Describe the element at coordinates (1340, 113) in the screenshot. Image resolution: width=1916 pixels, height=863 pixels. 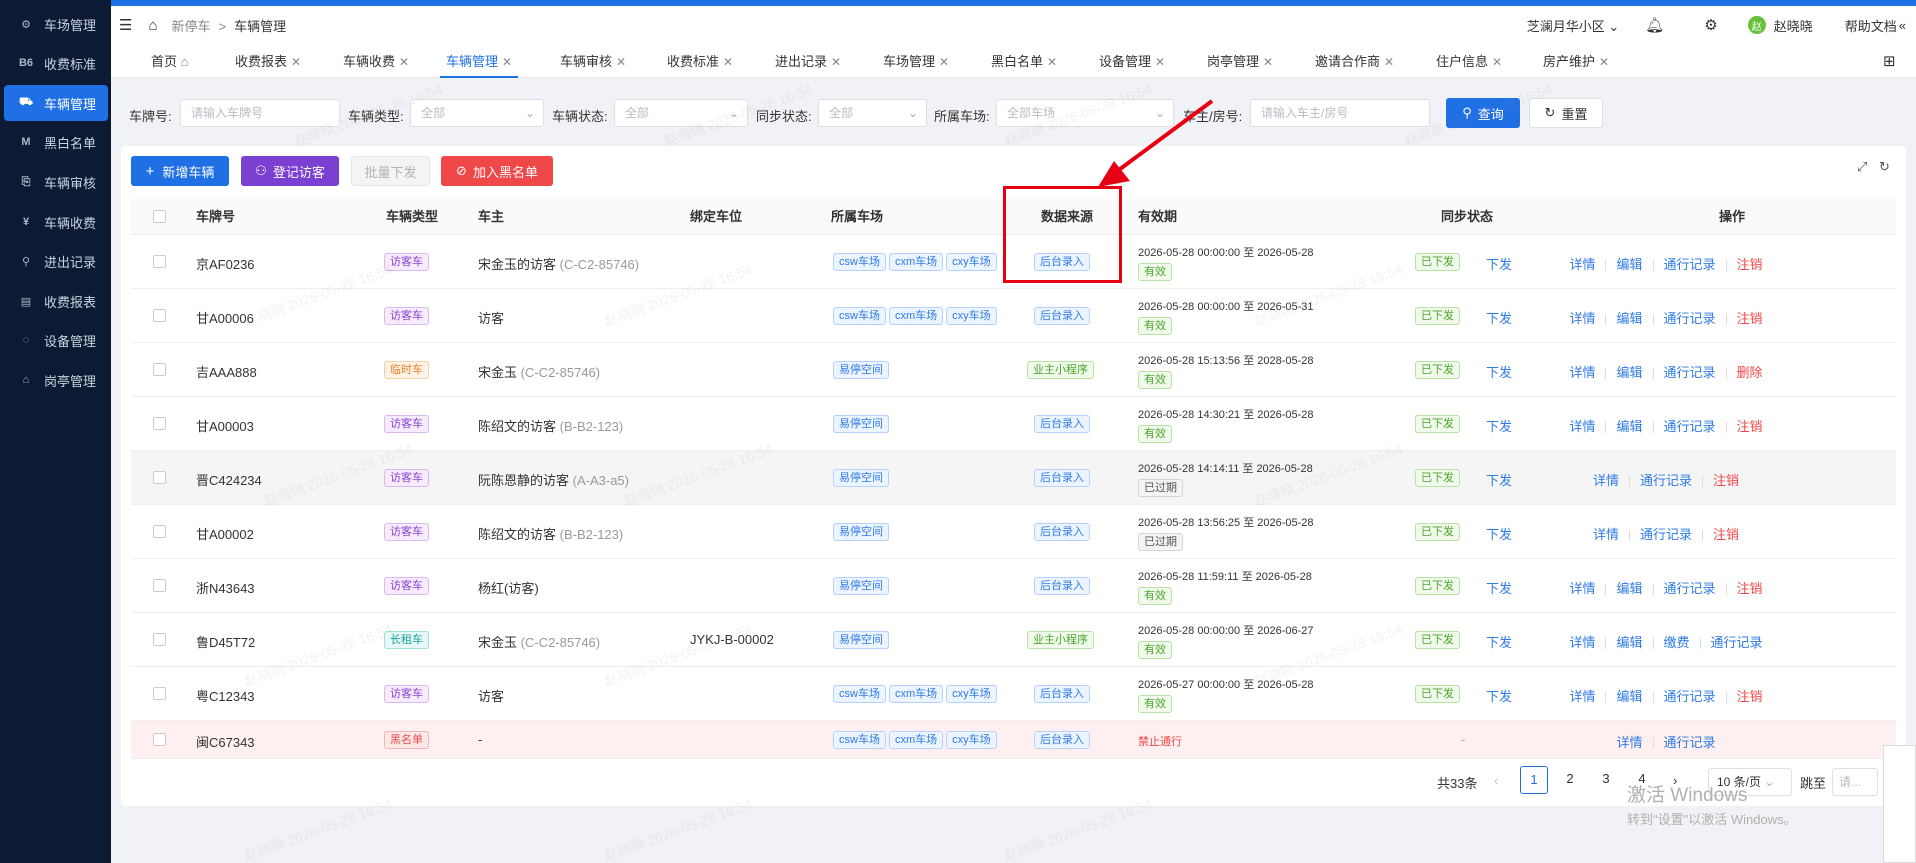
I see `owner-input: 请输入车主/房号` at that location.